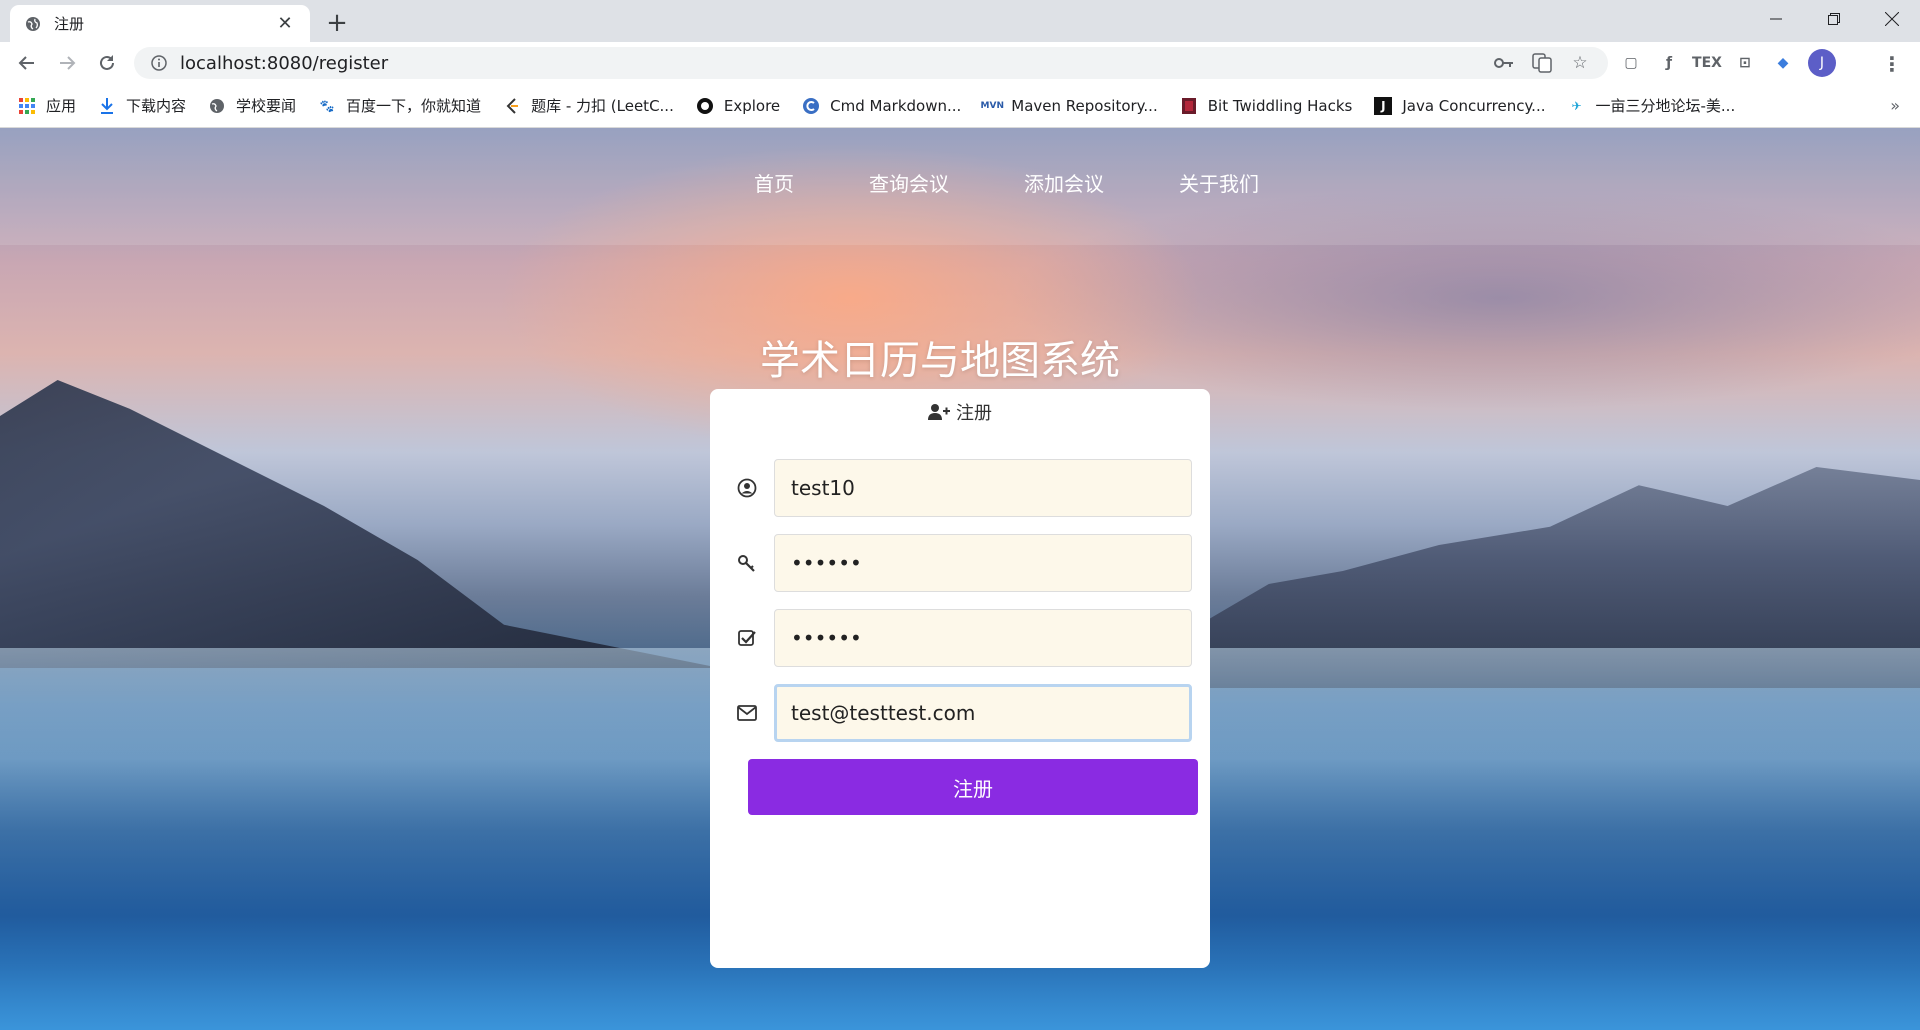  I want to click on register-card-header: 注册, so click(960, 412).